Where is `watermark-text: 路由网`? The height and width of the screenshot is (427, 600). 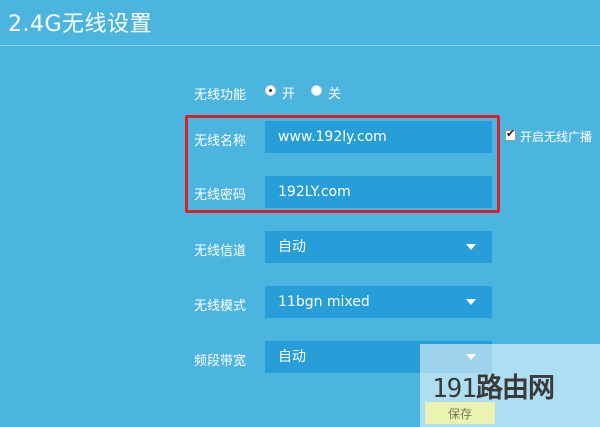 watermark-text: 路由网 is located at coordinates (515, 388).